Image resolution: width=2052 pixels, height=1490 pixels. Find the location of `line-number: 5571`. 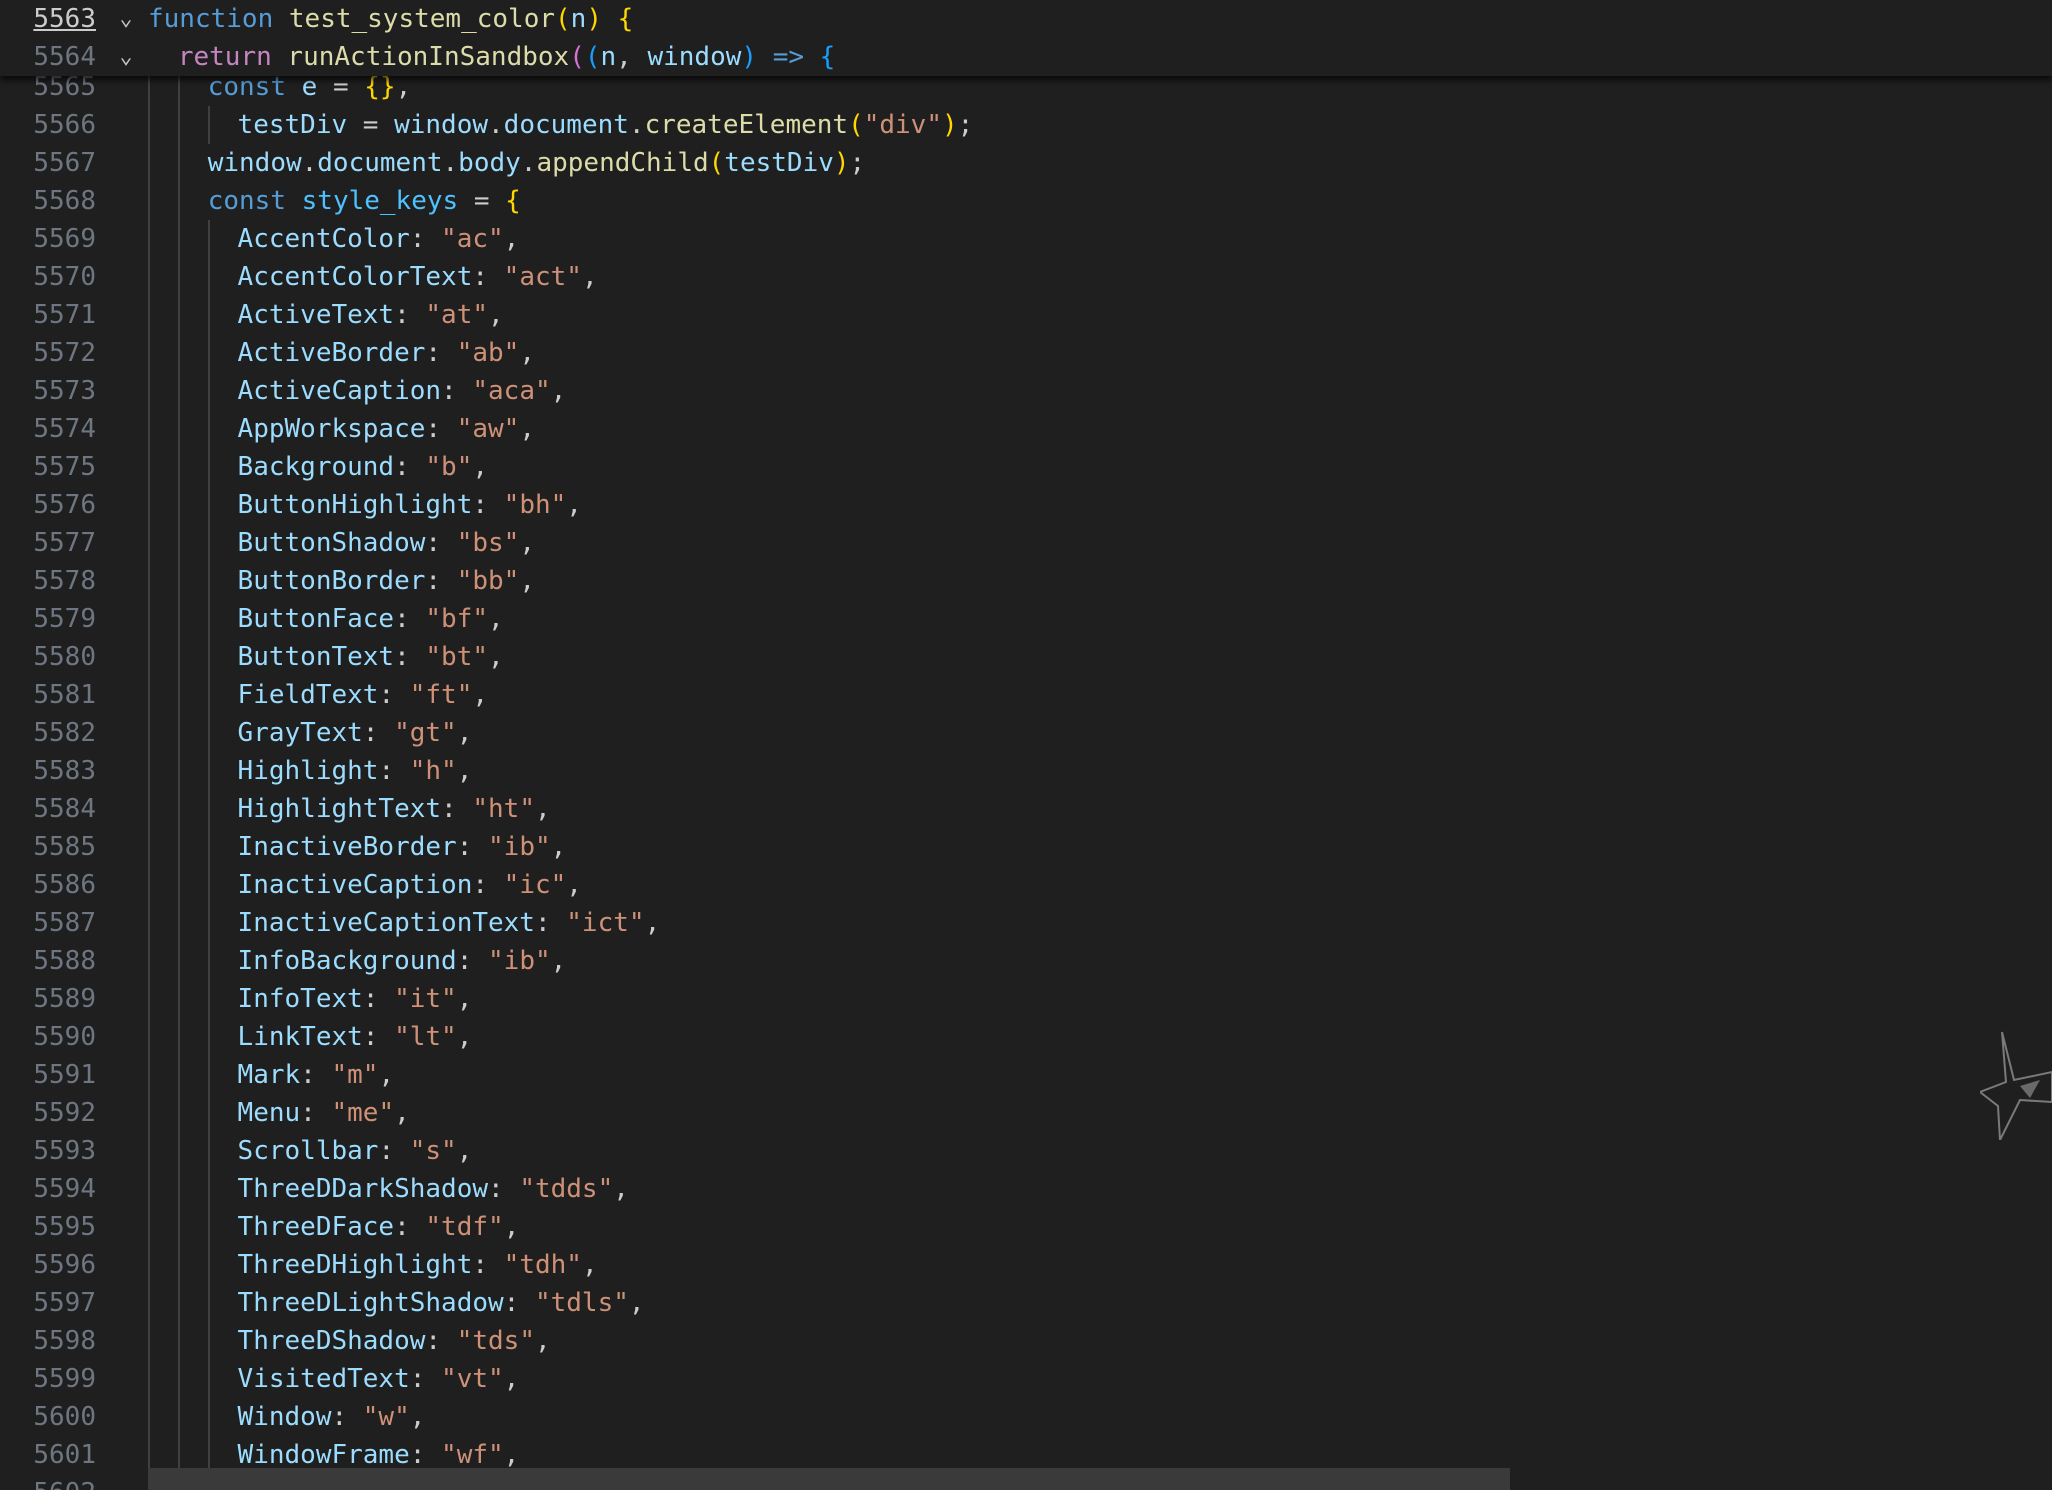

line-number: 5571 is located at coordinates (48, 315).